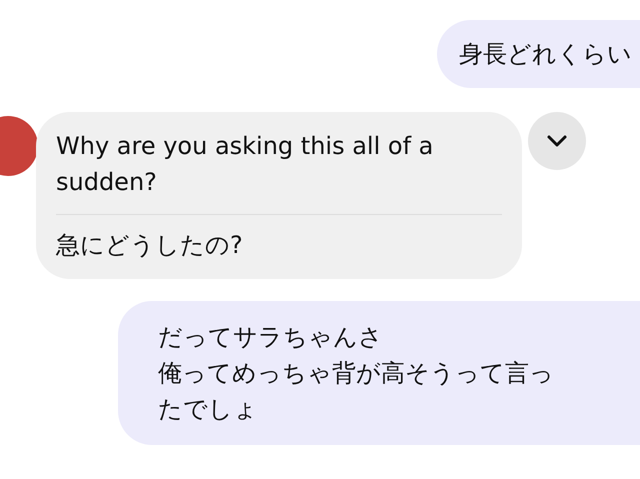  I want to click on message-text: だってサラちゃんさ, so click(271, 337).